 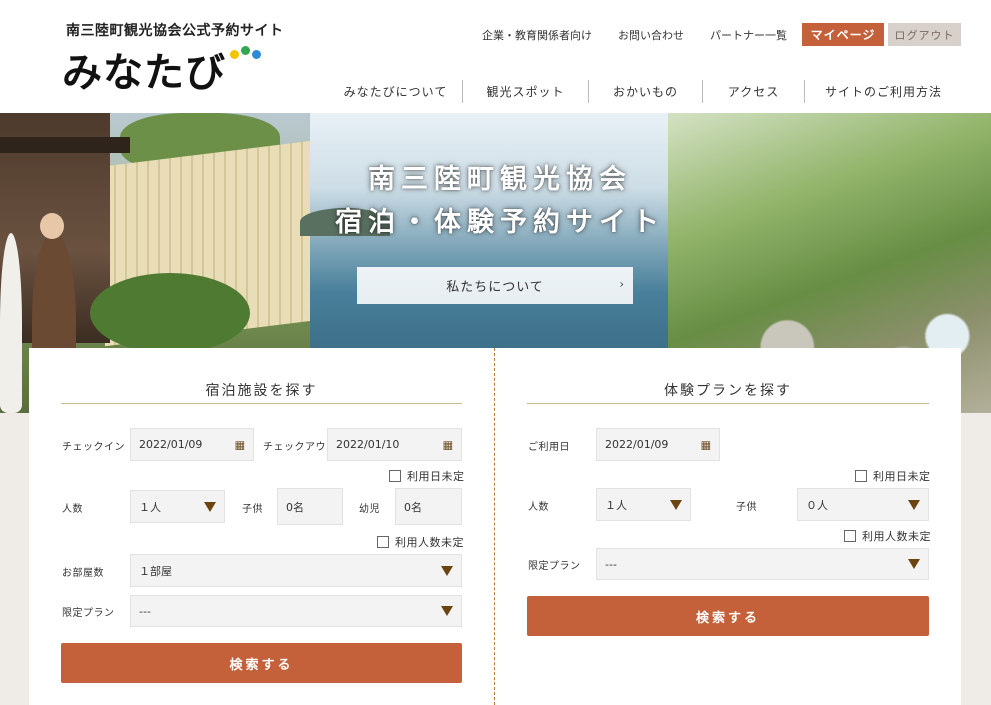 I want to click on experience-plan-select: ---, so click(x=762, y=564).